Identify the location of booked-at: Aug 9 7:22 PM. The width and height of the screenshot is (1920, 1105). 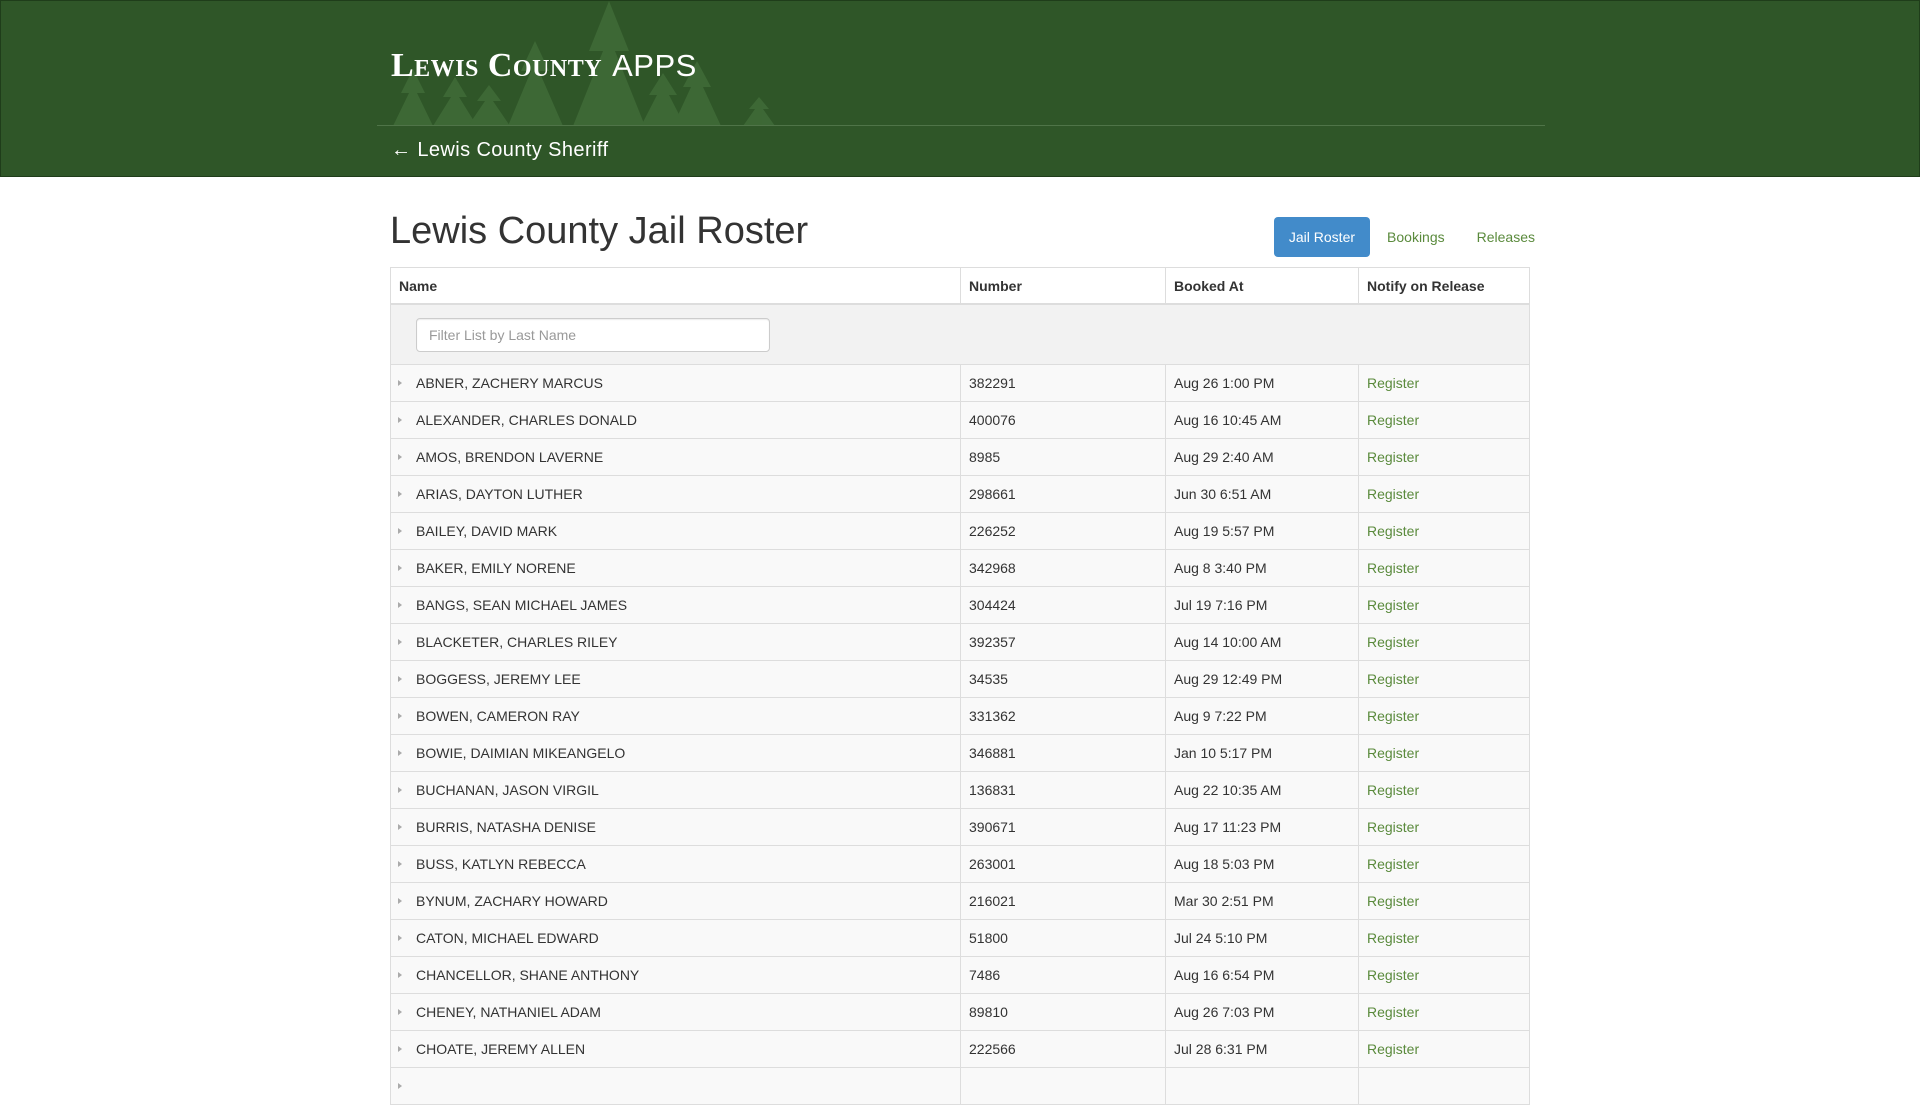
(1262, 716).